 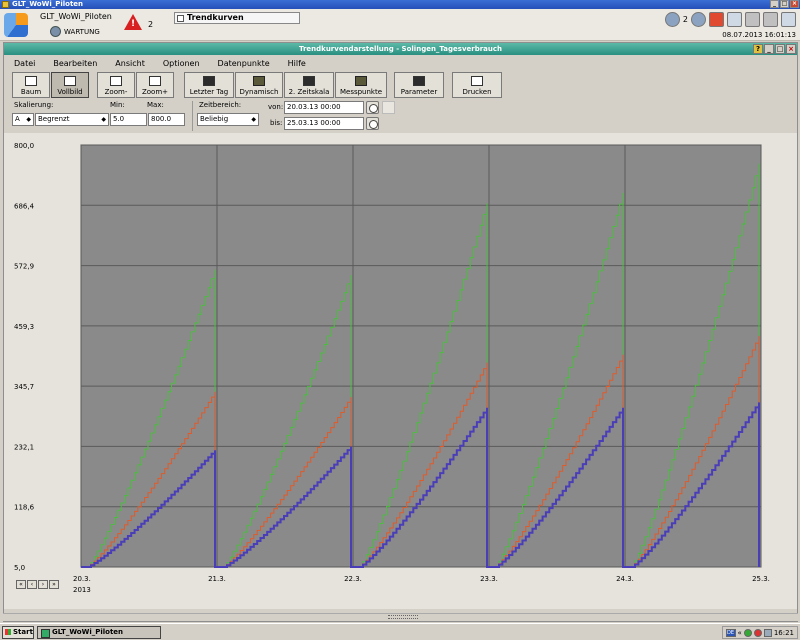 What do you see at coordinates (21, 584) in the screenshot?
I see `nav-first-button: «` at bounding box center [21, 584].